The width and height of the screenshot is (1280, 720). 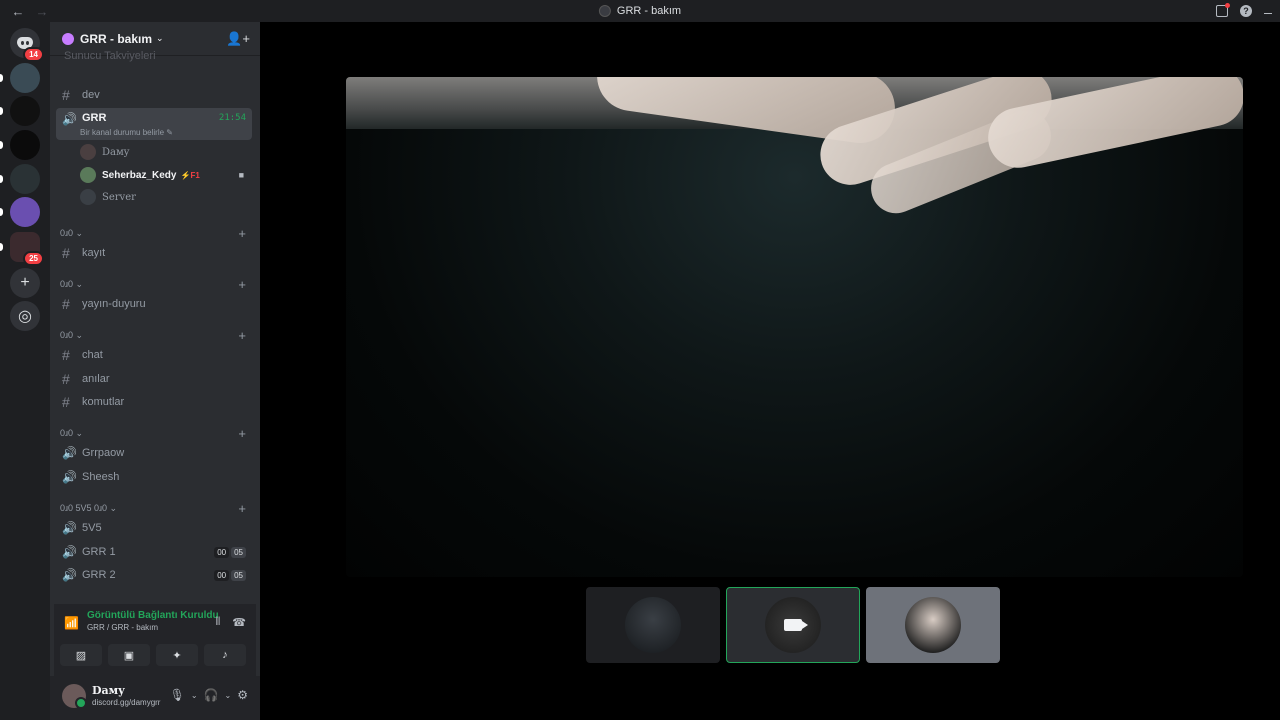 I want to click on channel-5v5: 🔊 5V5, so click(x=154, y=528).